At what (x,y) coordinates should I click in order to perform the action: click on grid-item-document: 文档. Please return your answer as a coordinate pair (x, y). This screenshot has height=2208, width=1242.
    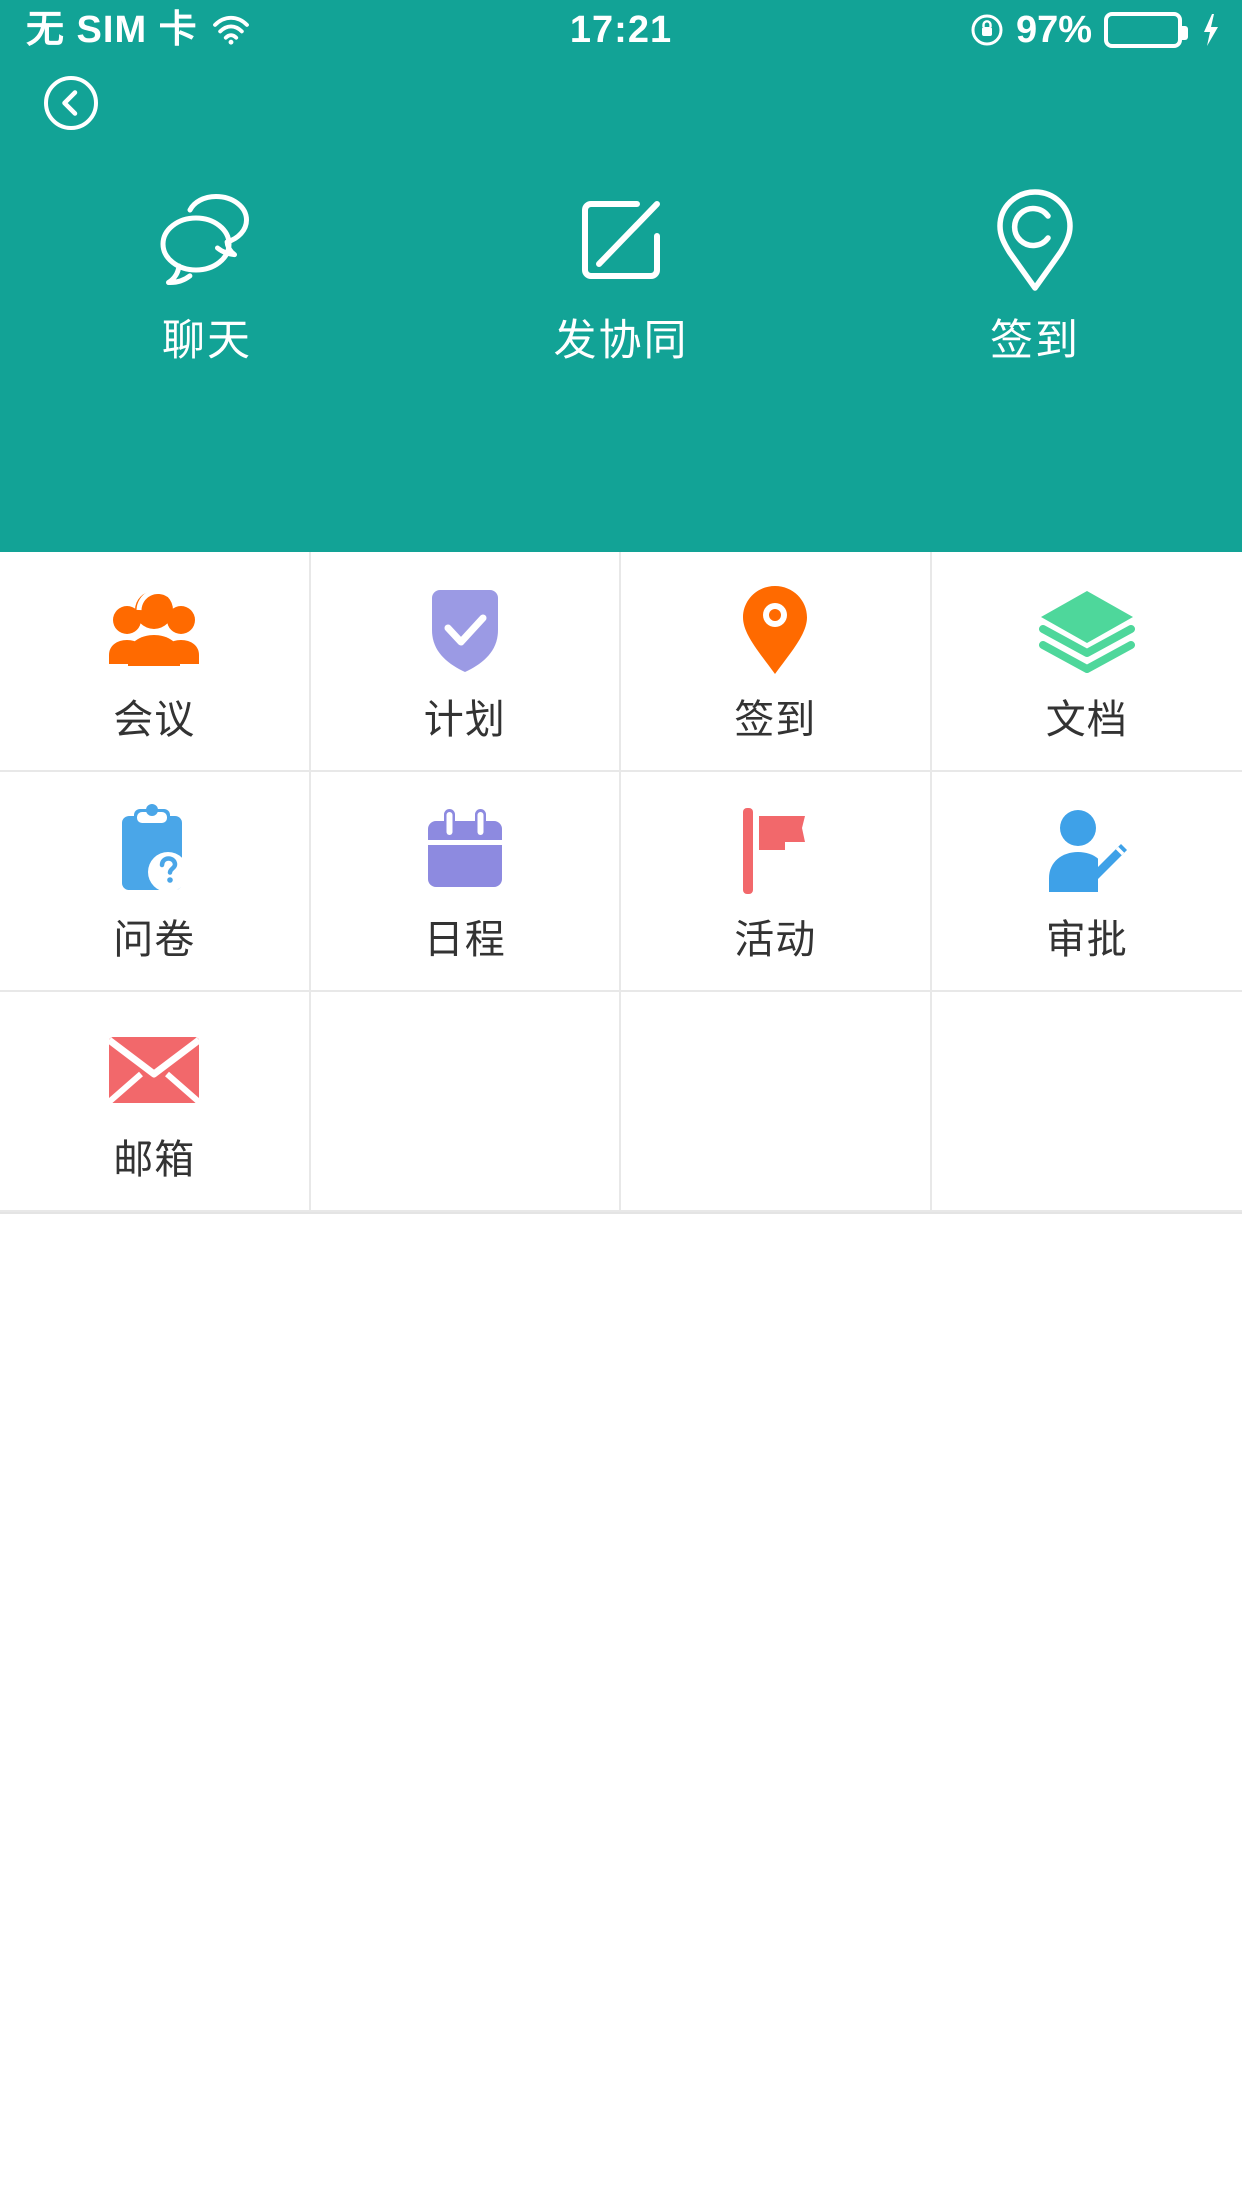
    Looking at the image, I should click on (1086, 662).